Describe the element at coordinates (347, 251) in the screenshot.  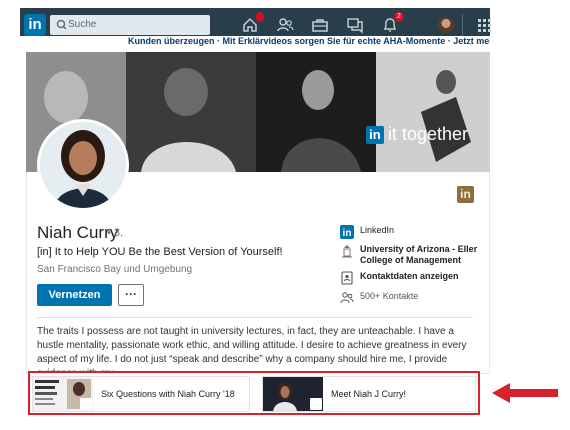
I see `school-icon` at that location.